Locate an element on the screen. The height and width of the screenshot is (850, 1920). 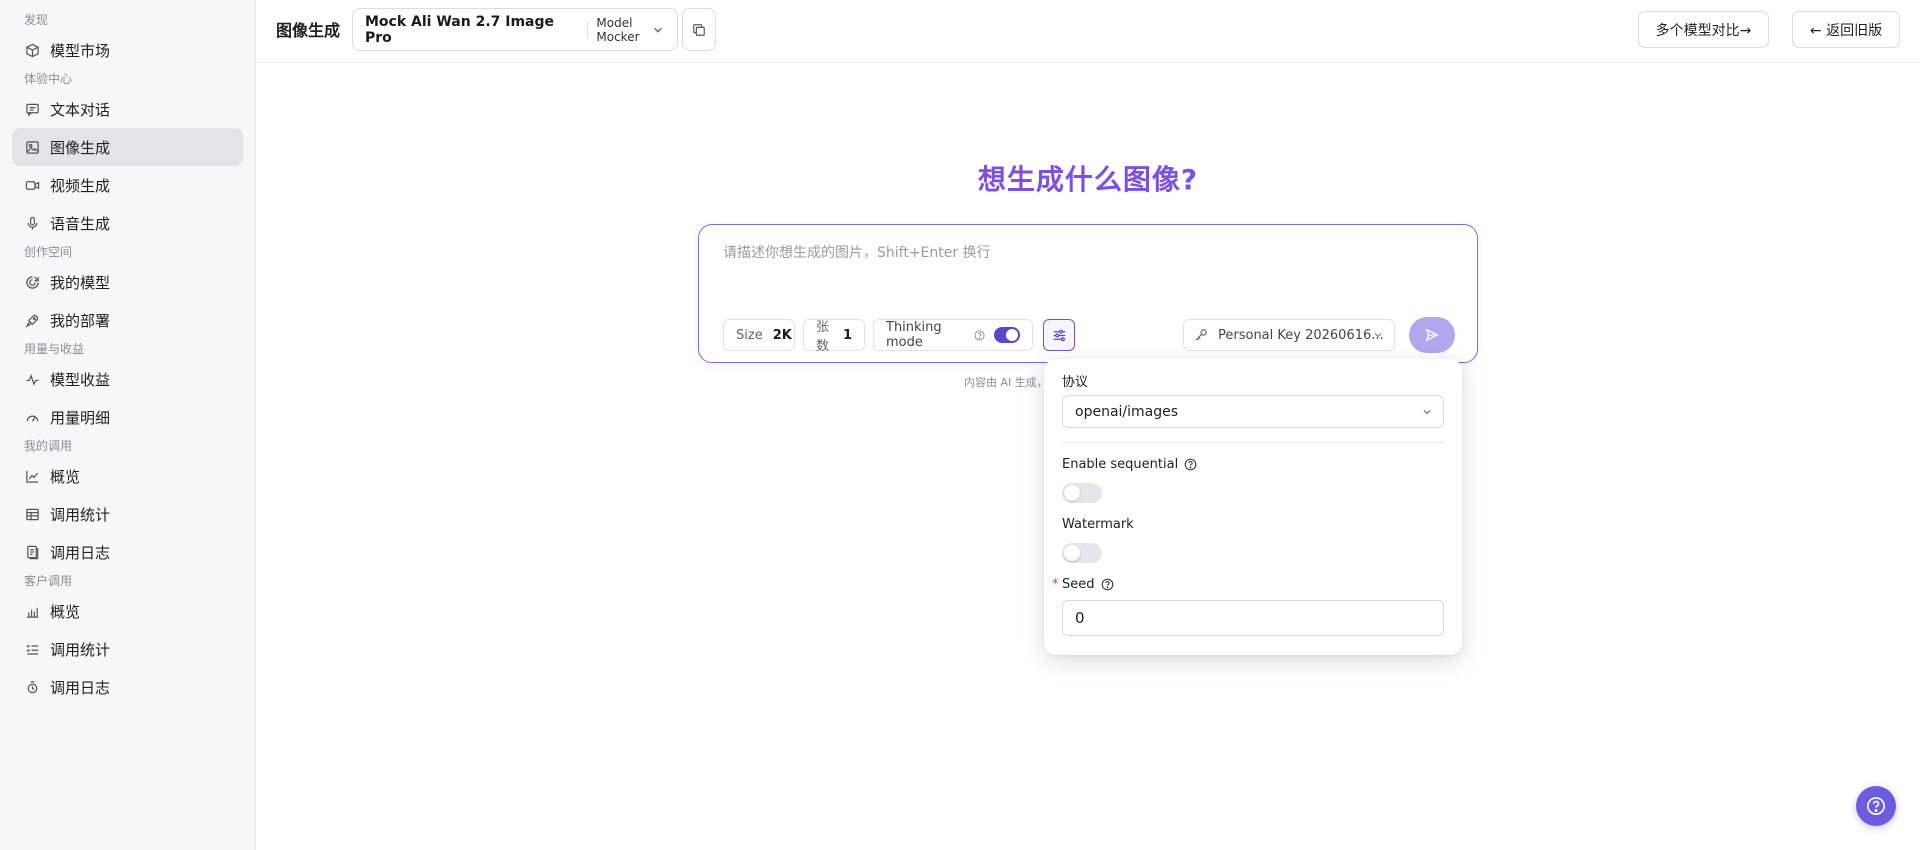
model-select: Mock Ali Wan 2.7 Image Pro Model Mocker is located at coordinates (515, 29).